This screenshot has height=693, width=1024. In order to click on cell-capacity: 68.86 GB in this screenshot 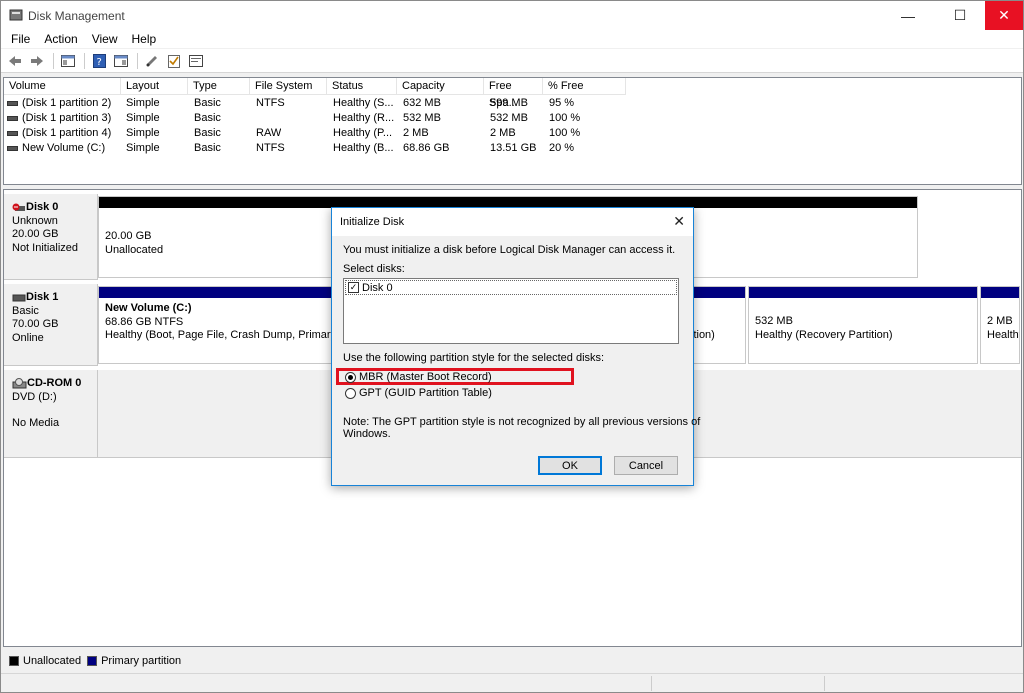, I will do `click(426, 148)`.